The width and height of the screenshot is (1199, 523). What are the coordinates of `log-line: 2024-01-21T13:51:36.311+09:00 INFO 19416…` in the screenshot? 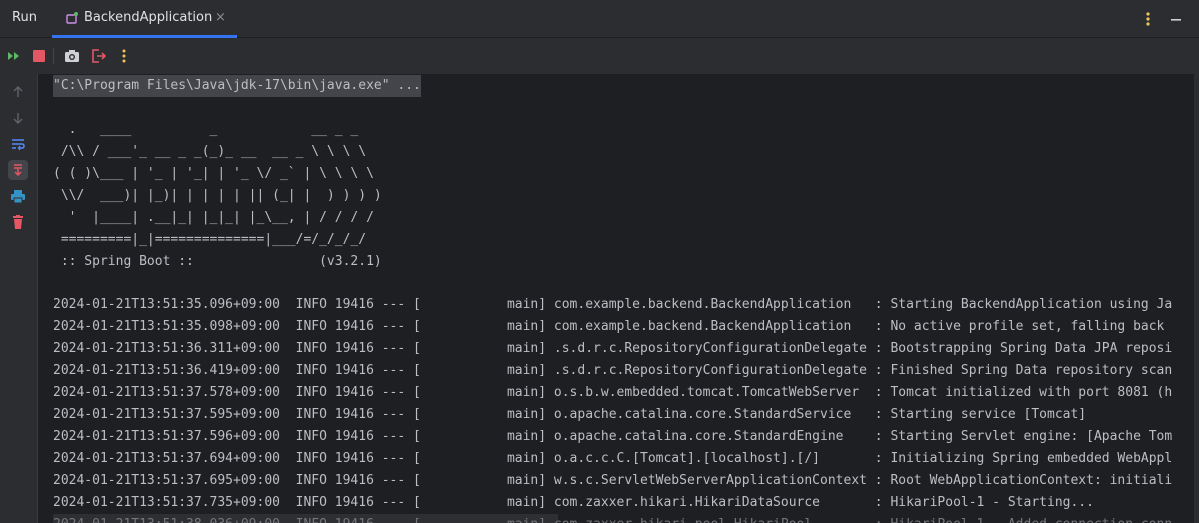 It's located at (613, 348).